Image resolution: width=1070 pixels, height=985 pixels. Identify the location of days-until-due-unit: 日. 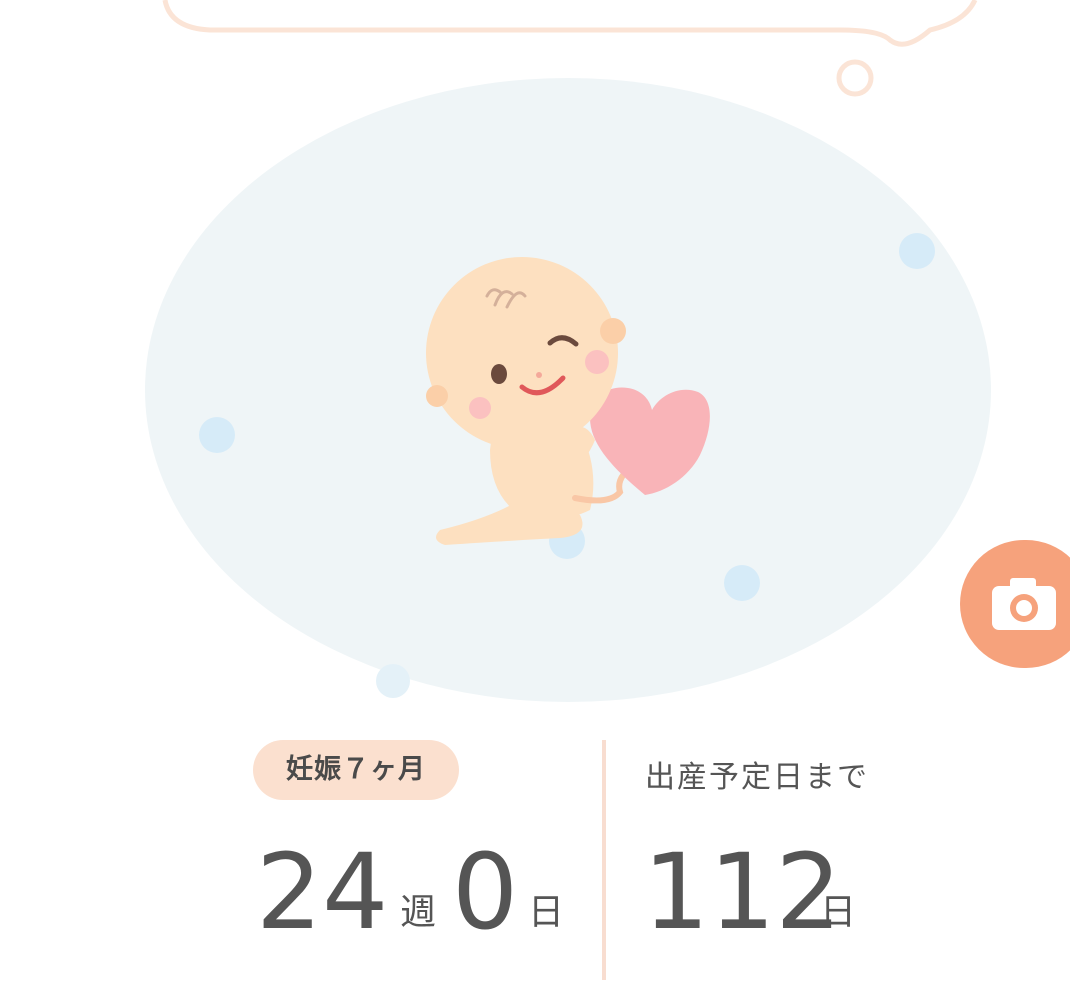
(838, 912).